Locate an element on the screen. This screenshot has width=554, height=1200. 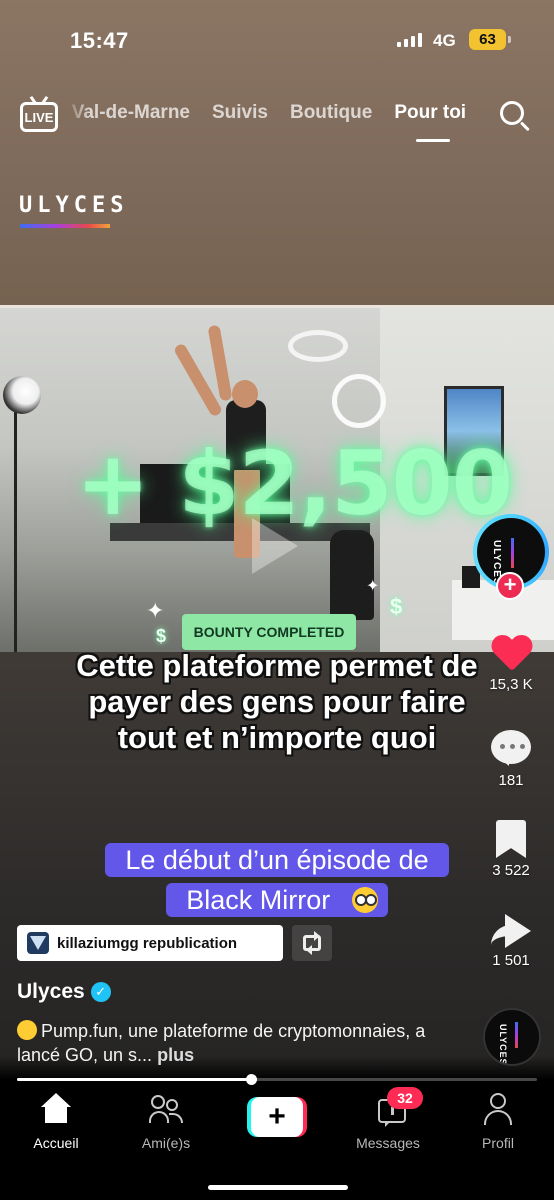
repost-icon is located at coordinates (312, 943).